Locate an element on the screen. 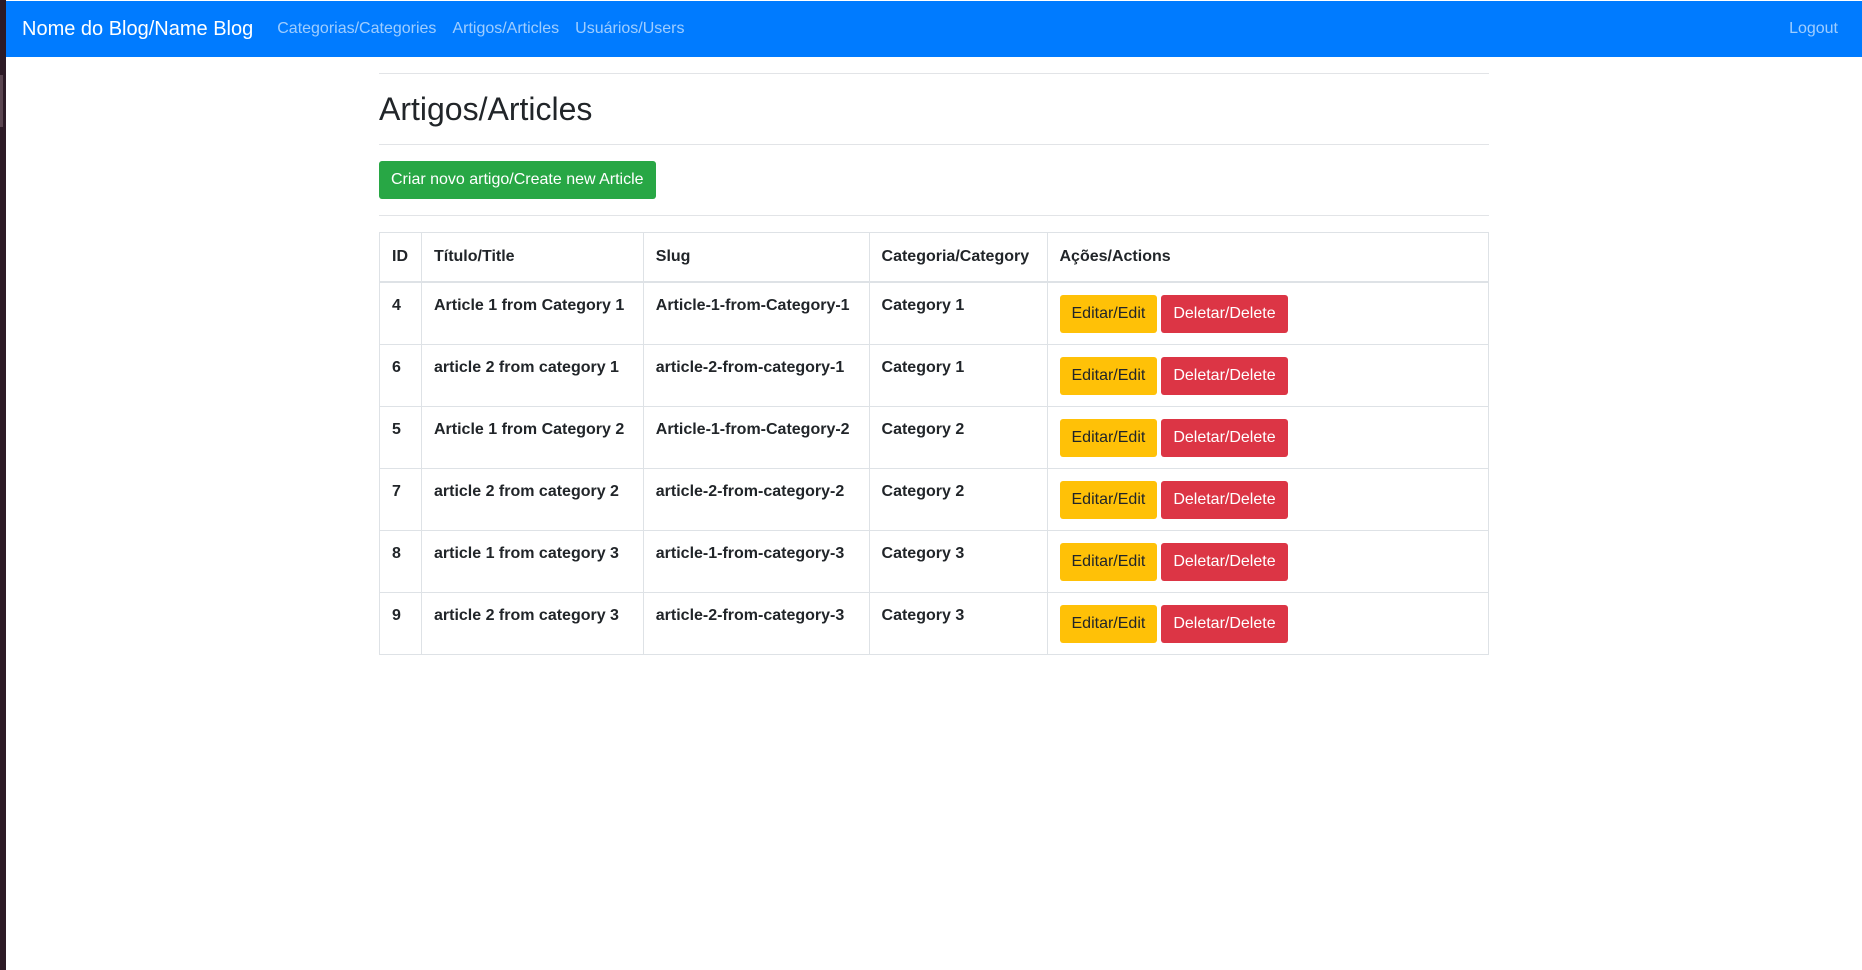 The image size is (1862, 970). cell-id: 4 is located at coordinates (400, 313).